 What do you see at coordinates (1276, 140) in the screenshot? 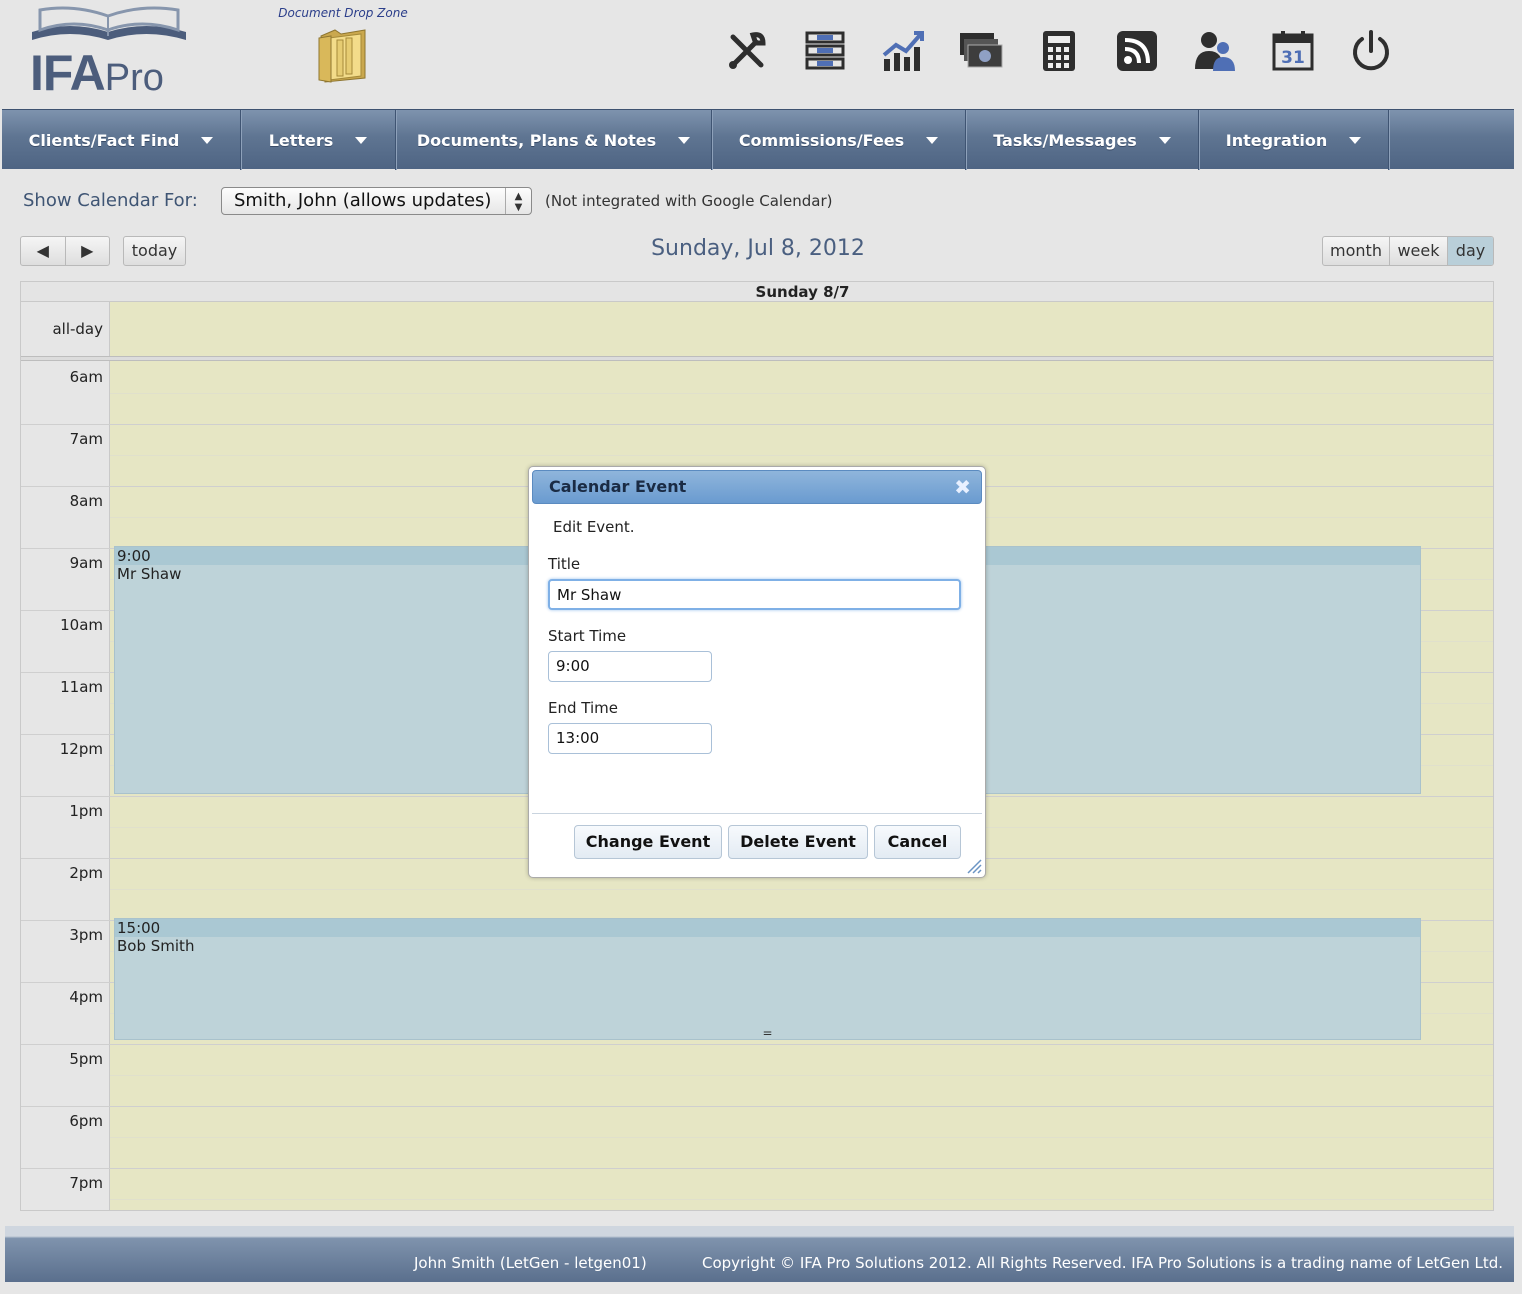
I see `nav-label: Integration` at bounding box center [1276, 140].